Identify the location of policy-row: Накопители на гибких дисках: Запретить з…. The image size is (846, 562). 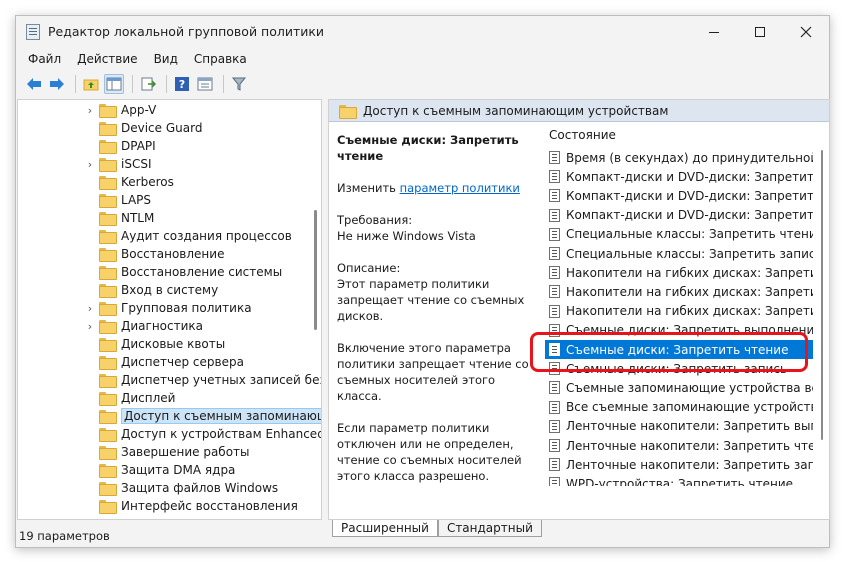
(679, 311).